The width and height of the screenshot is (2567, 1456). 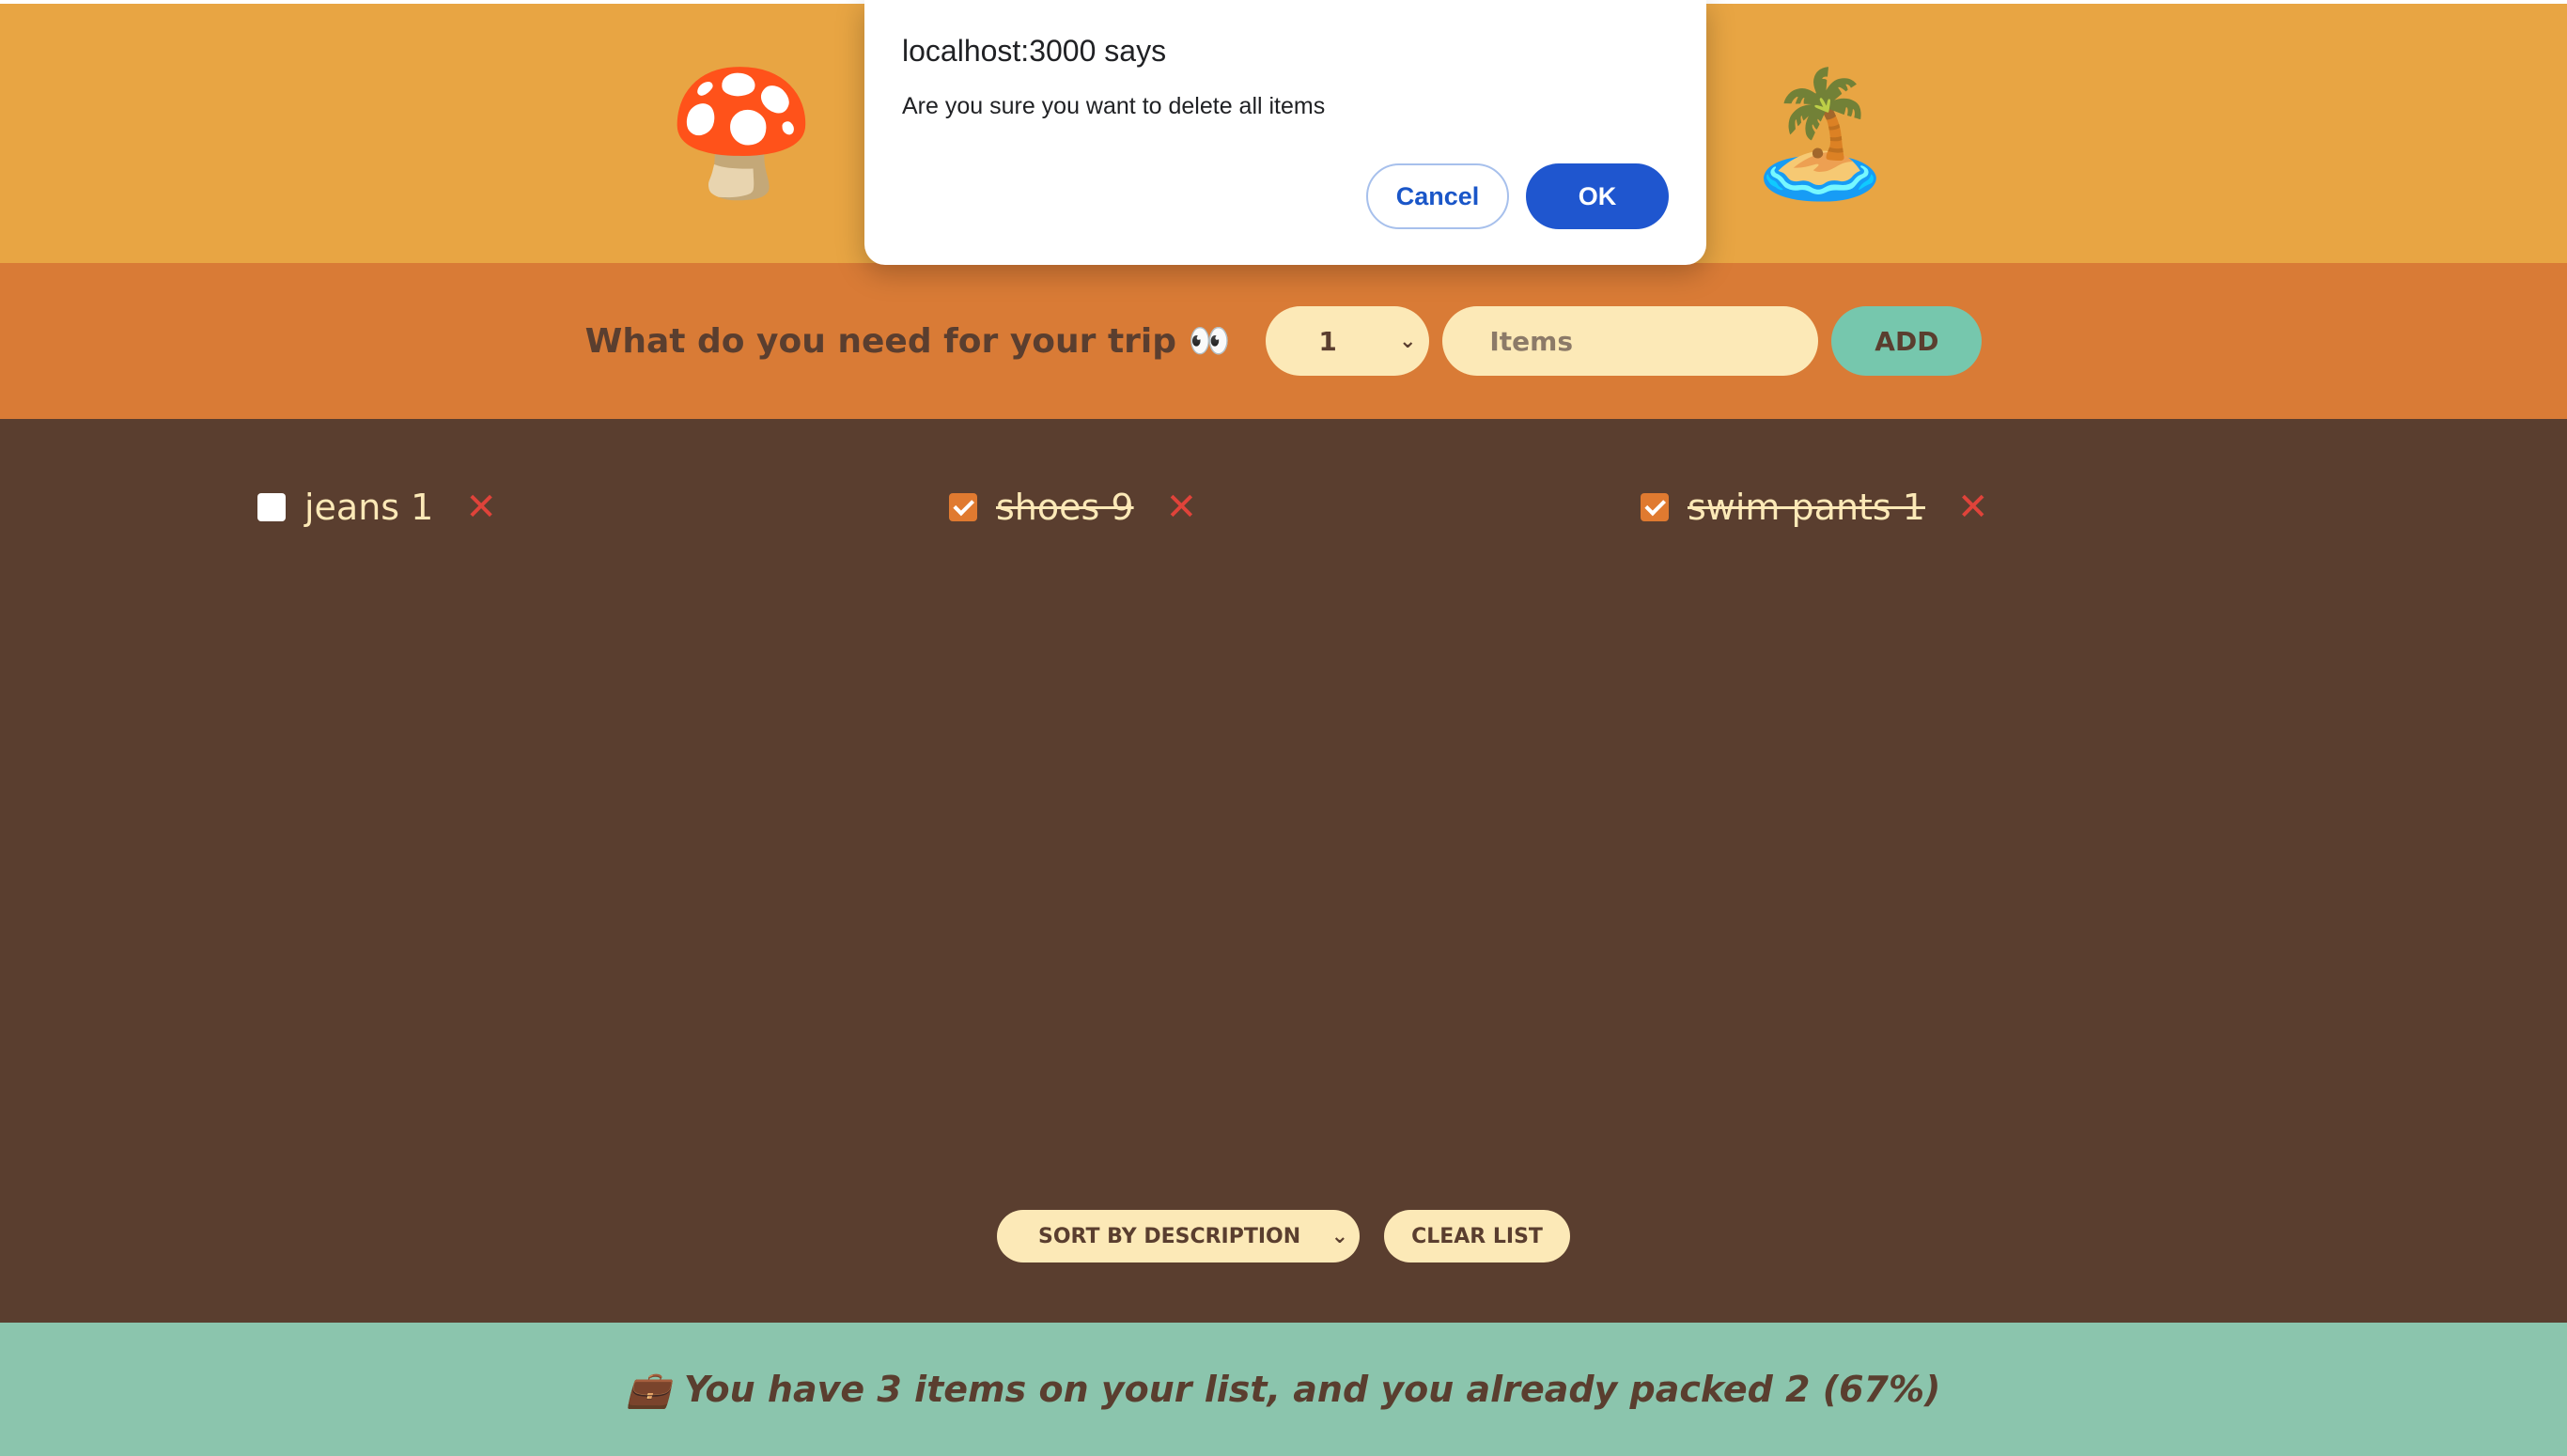 I want to click on cancel-button: Cancel, so click(x=1438, y=196).